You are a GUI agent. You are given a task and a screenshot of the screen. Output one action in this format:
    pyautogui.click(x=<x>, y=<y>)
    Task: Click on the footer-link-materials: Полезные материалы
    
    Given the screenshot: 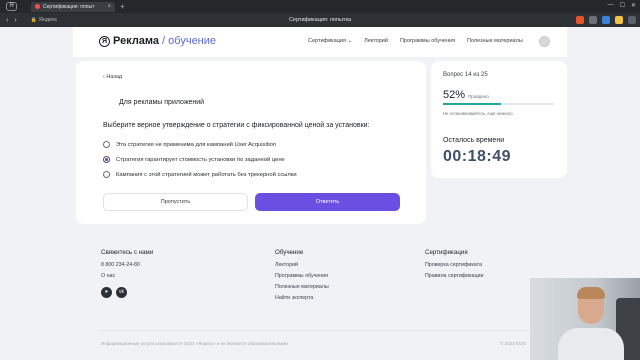 What is the action you would take?
    pyautogui.click(x=302, y=287)
    